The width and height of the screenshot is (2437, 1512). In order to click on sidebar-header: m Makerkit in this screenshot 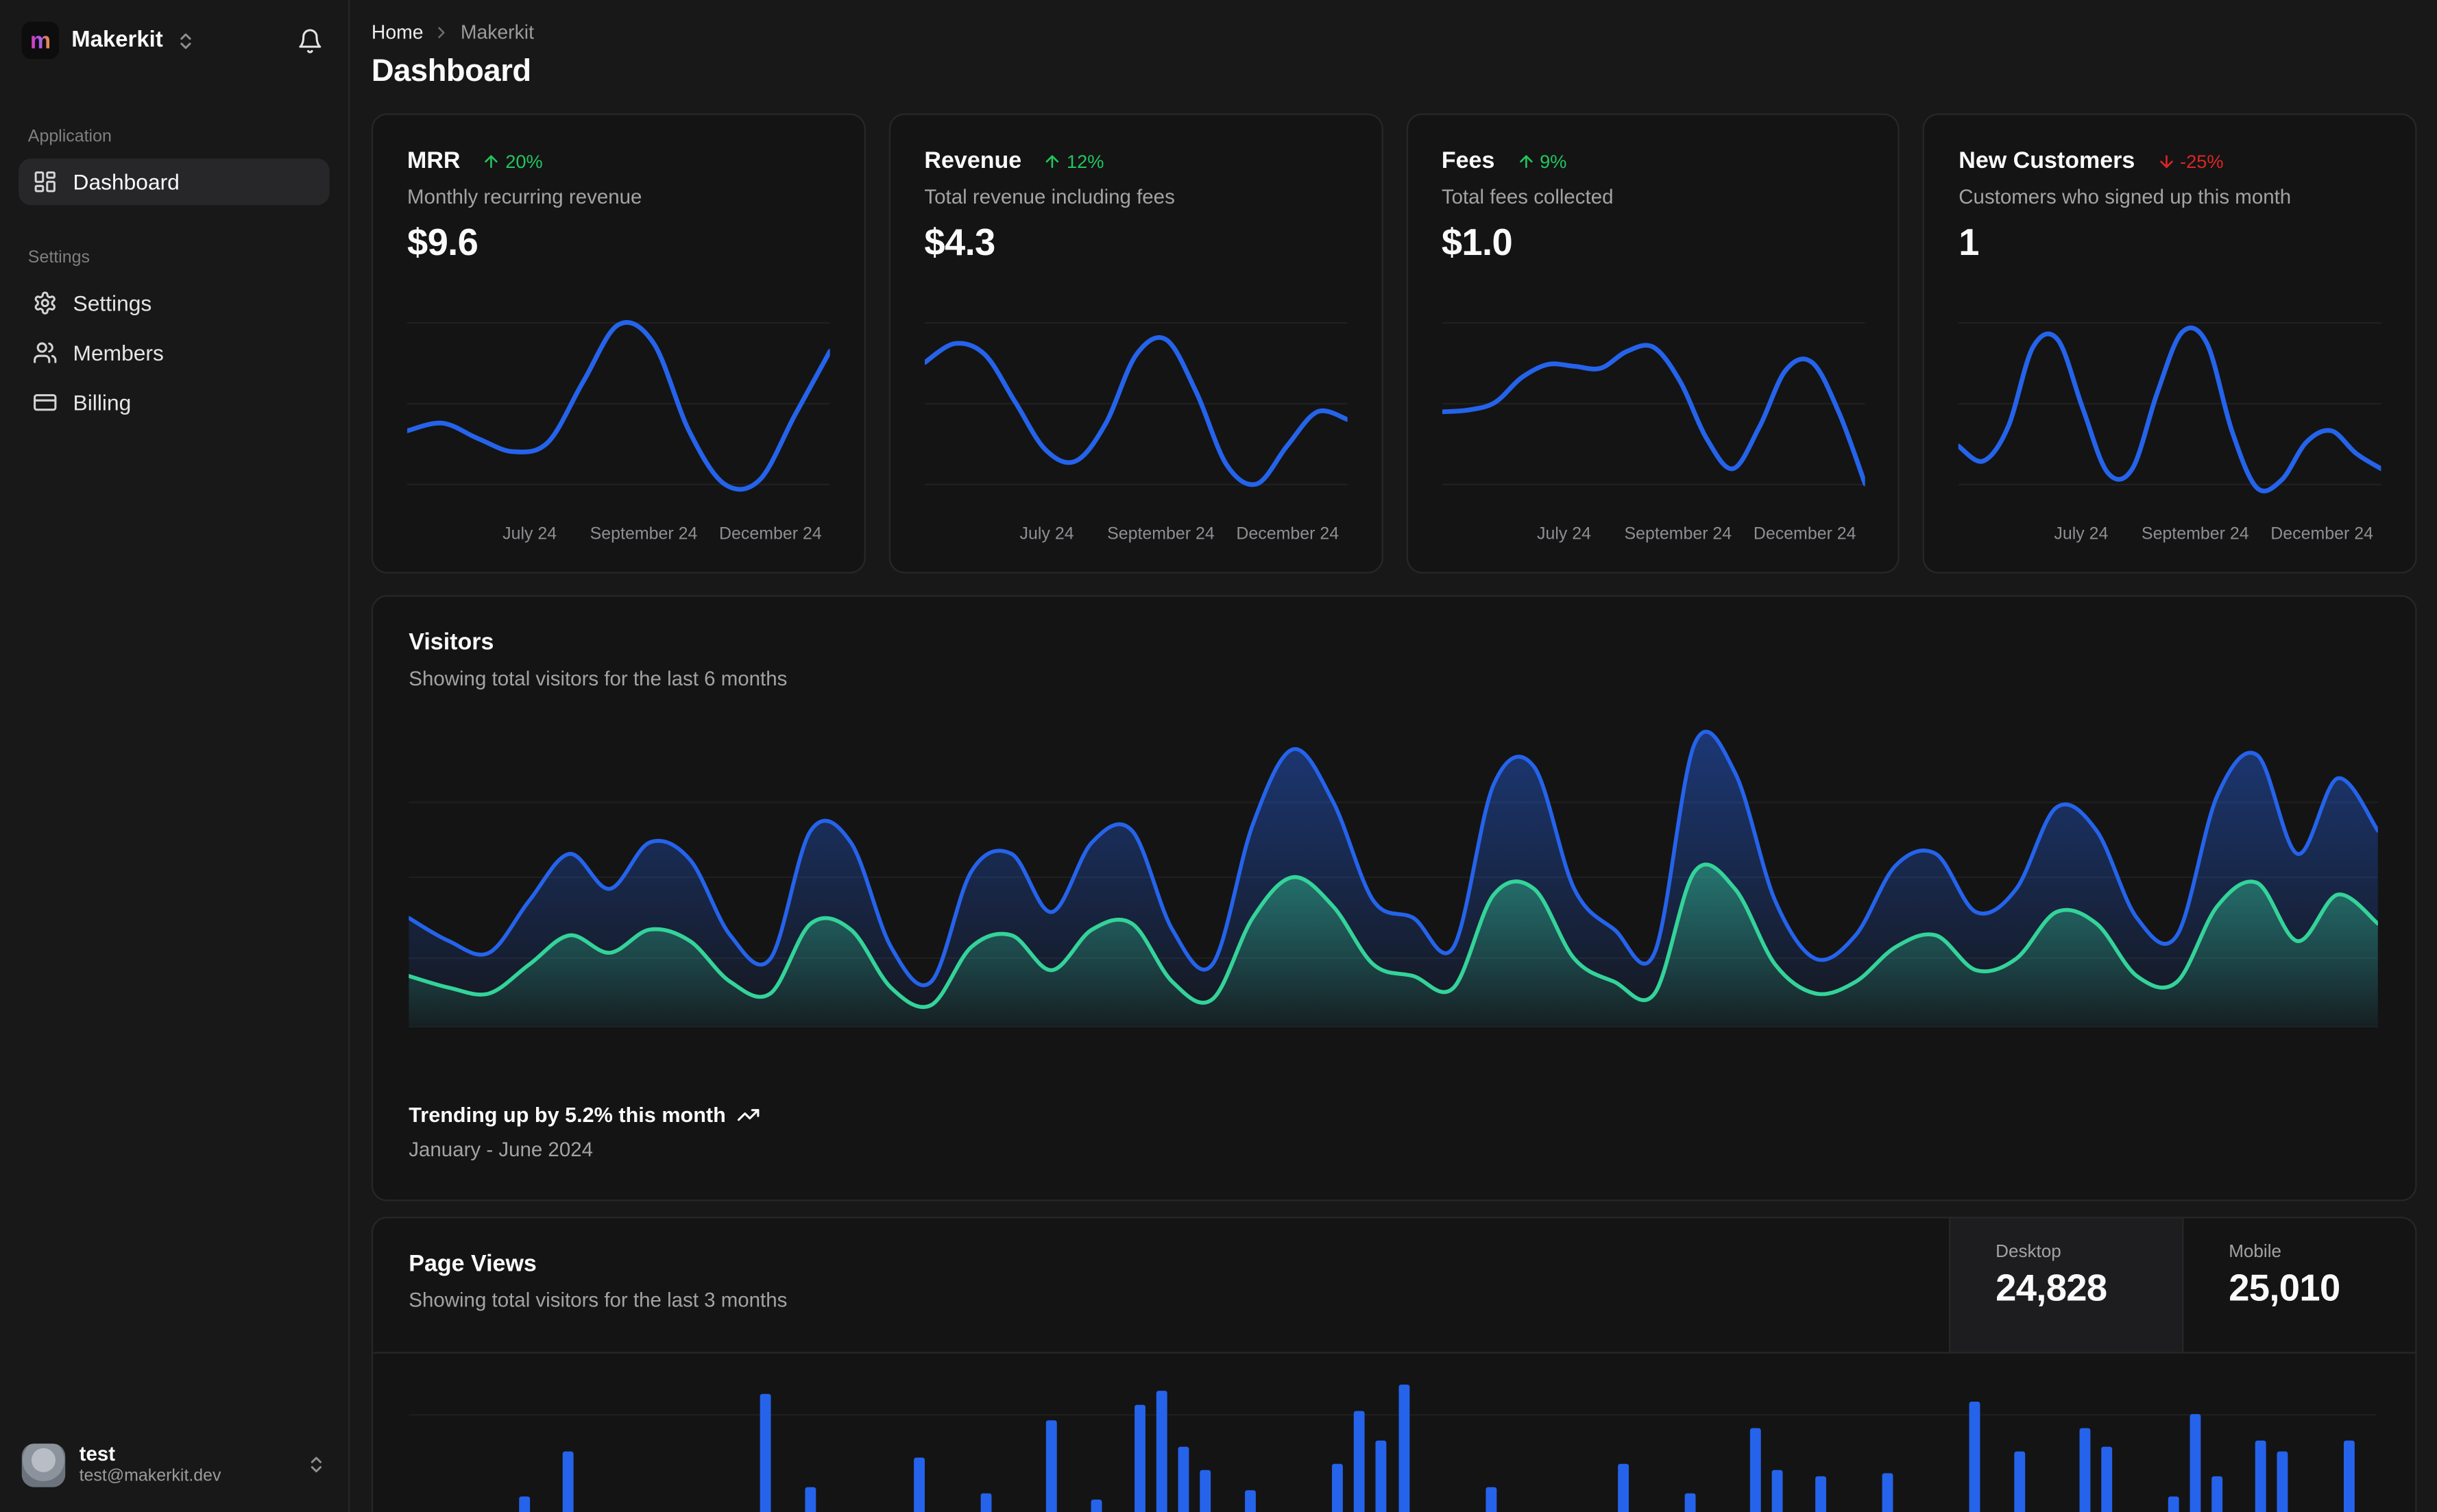, I will do `click(174, 40)`.